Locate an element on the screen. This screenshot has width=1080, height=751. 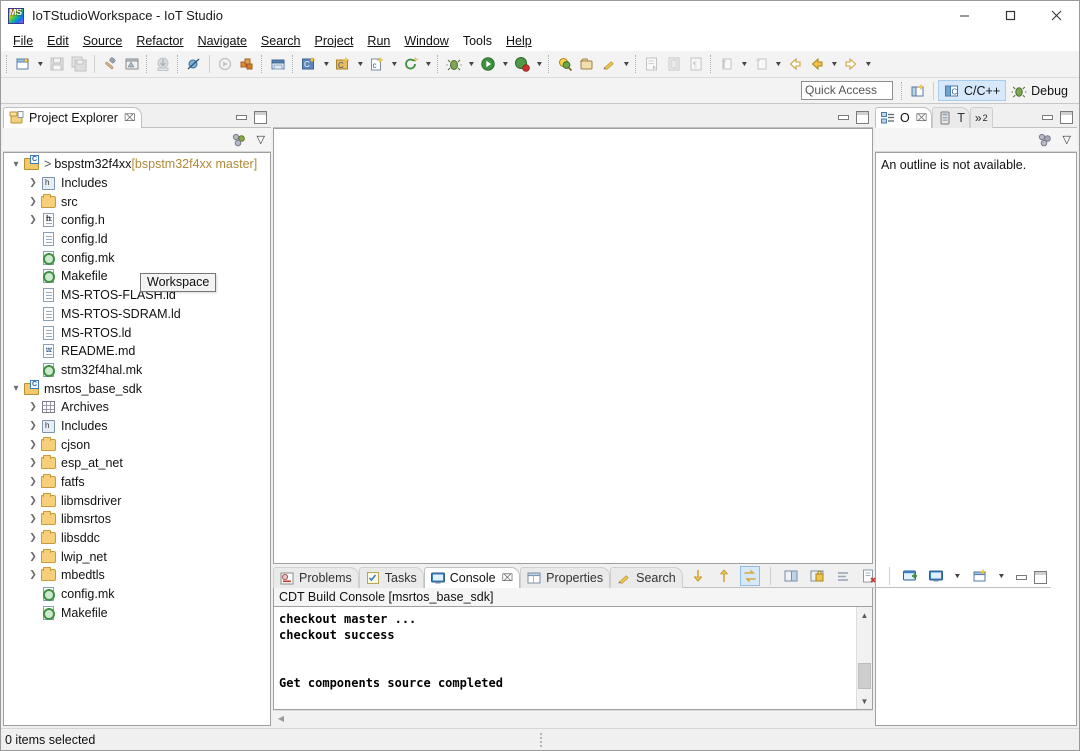
new-wizard-icon is located at coordinates (23, 64).